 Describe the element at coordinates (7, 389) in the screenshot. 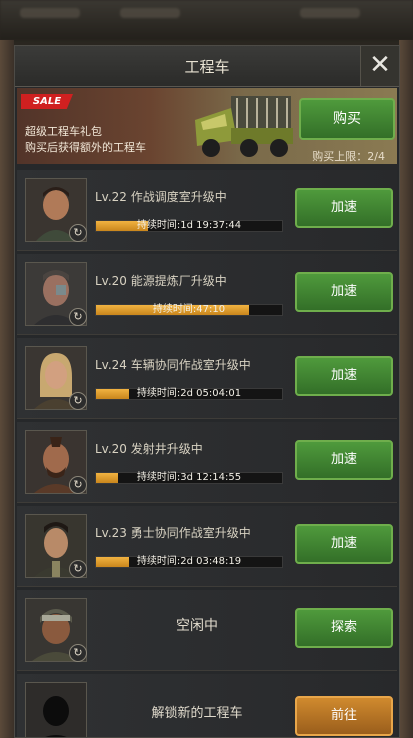

I see `background-left` at that location.